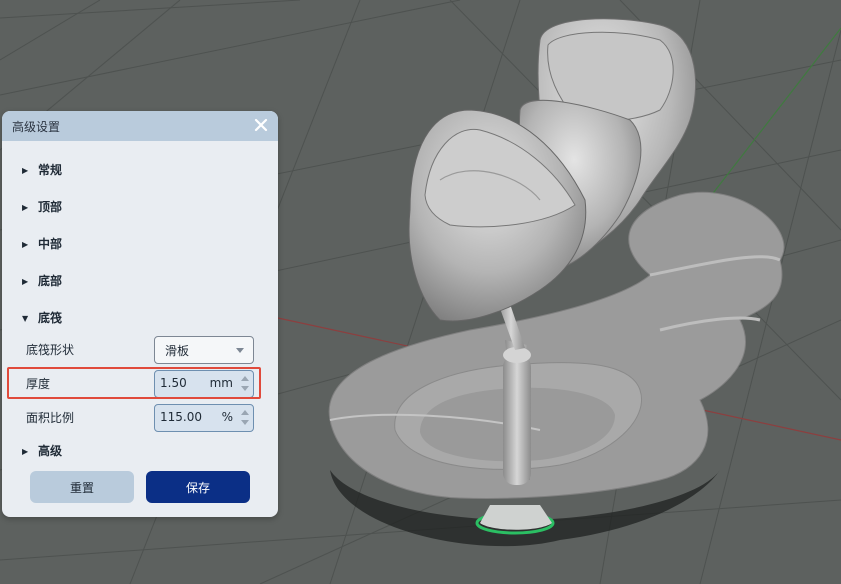  I want to click on base-shape-label: 底筏形状, so click(50, 350).